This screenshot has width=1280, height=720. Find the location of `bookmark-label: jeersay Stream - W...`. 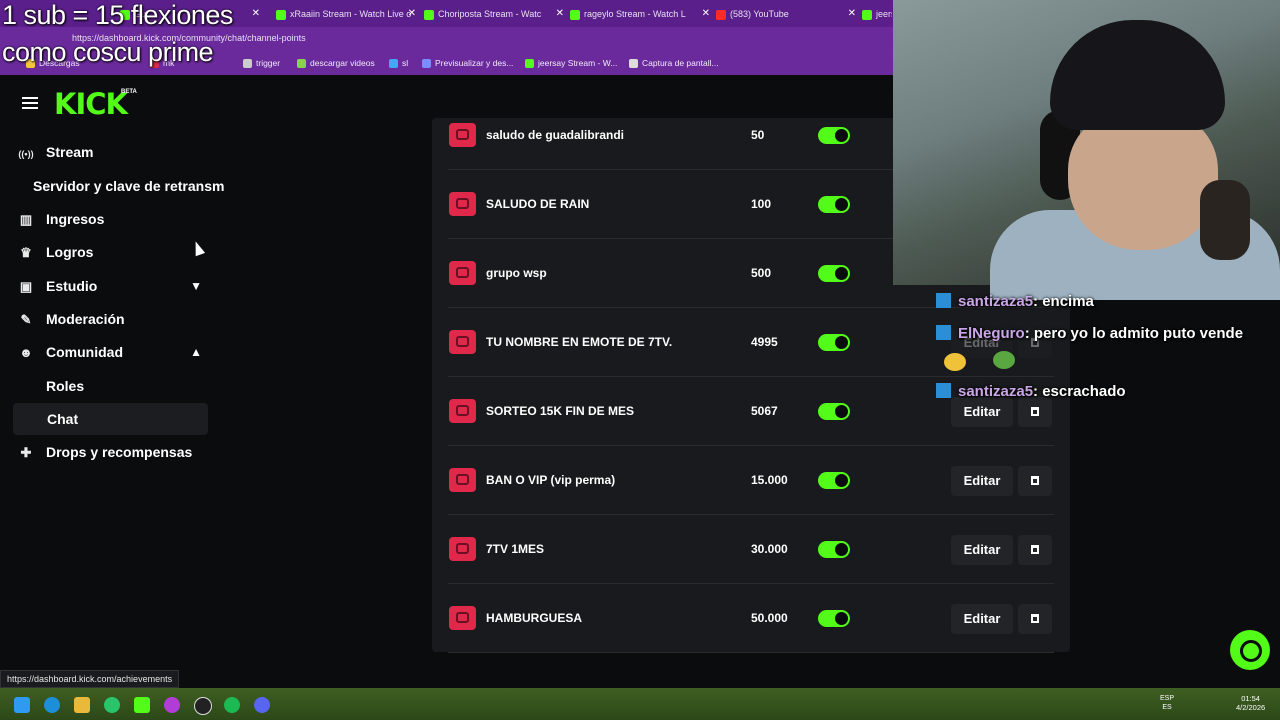

bookmark-label: jeersay Stream - W... is located at coordinates (578, 63).